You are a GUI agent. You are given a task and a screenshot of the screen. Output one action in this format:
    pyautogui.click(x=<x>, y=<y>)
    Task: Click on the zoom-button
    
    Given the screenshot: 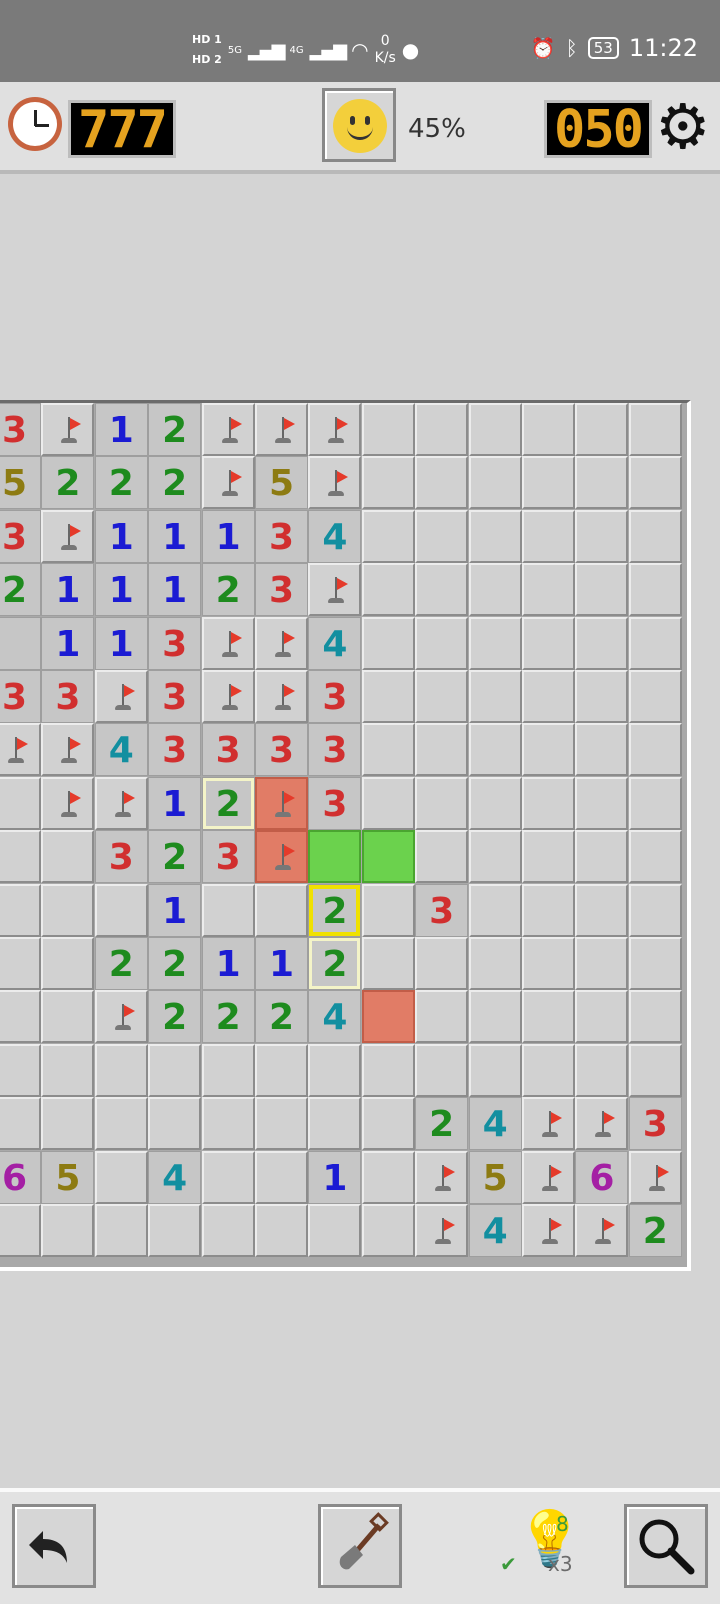 What is the action you would take?
    pyautogui.click(x=666, y=1546)
    